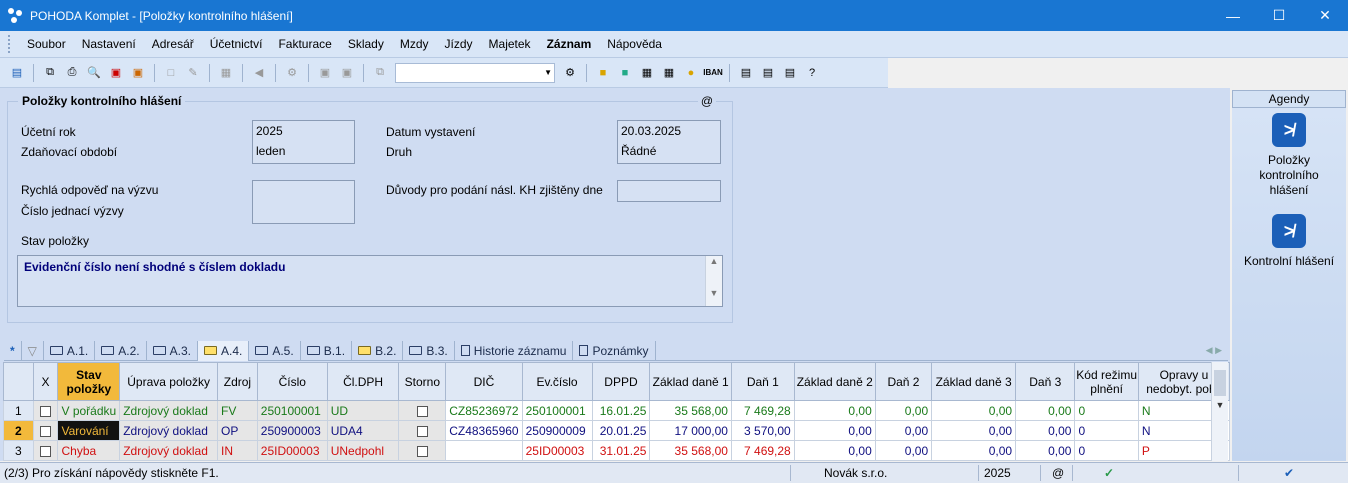 The height and width of the screenshot is (483, 1348). What do you see at coordinates (1289, 473) in the screenshot?
I see `ok-circle-icon: ✔` at bounding box center [1289, 473].